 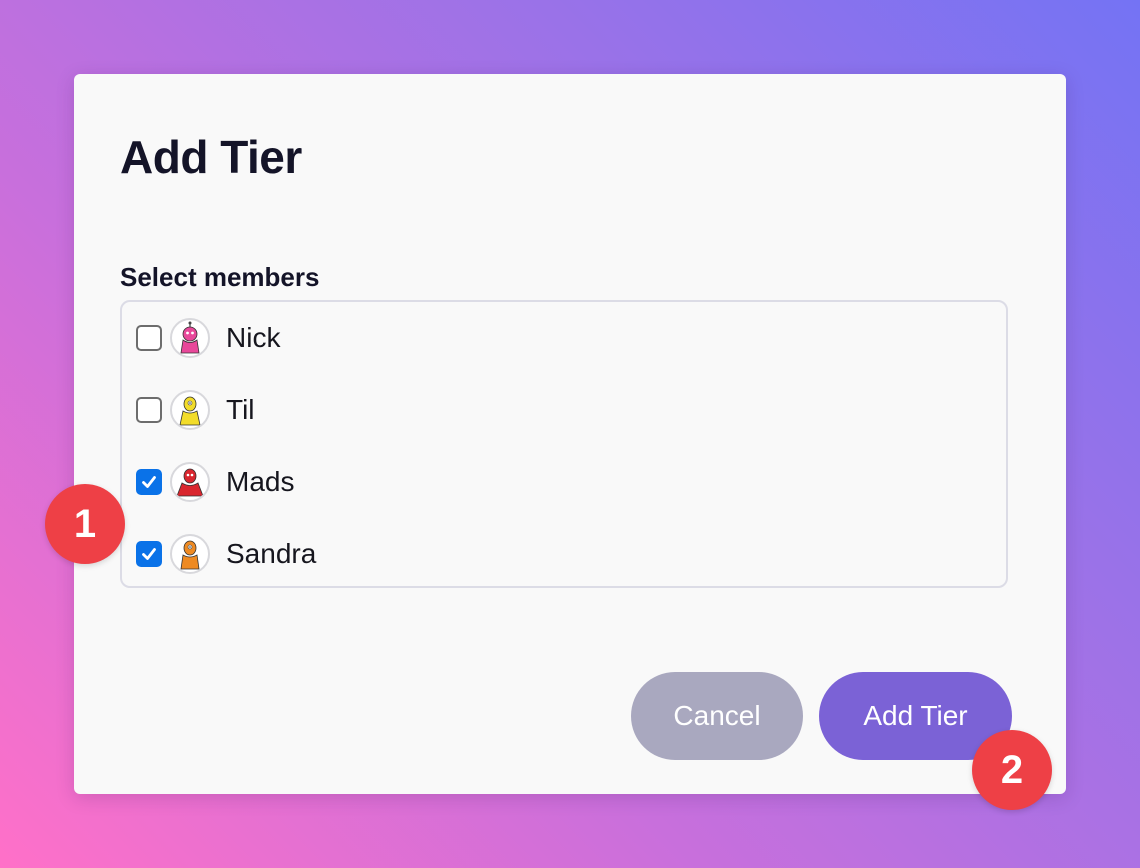 I want to click on member-row-mads: Mads, so click(x=215, y=482).